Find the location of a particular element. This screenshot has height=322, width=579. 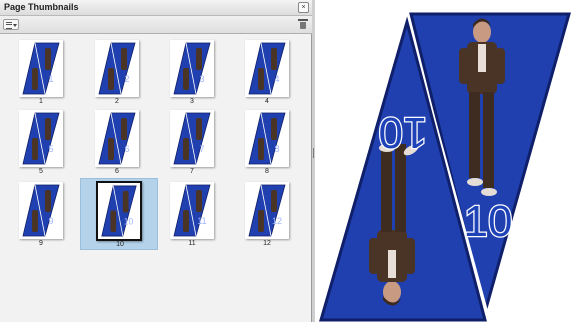

svg-text: 5 is located at coordinates (50, 149).